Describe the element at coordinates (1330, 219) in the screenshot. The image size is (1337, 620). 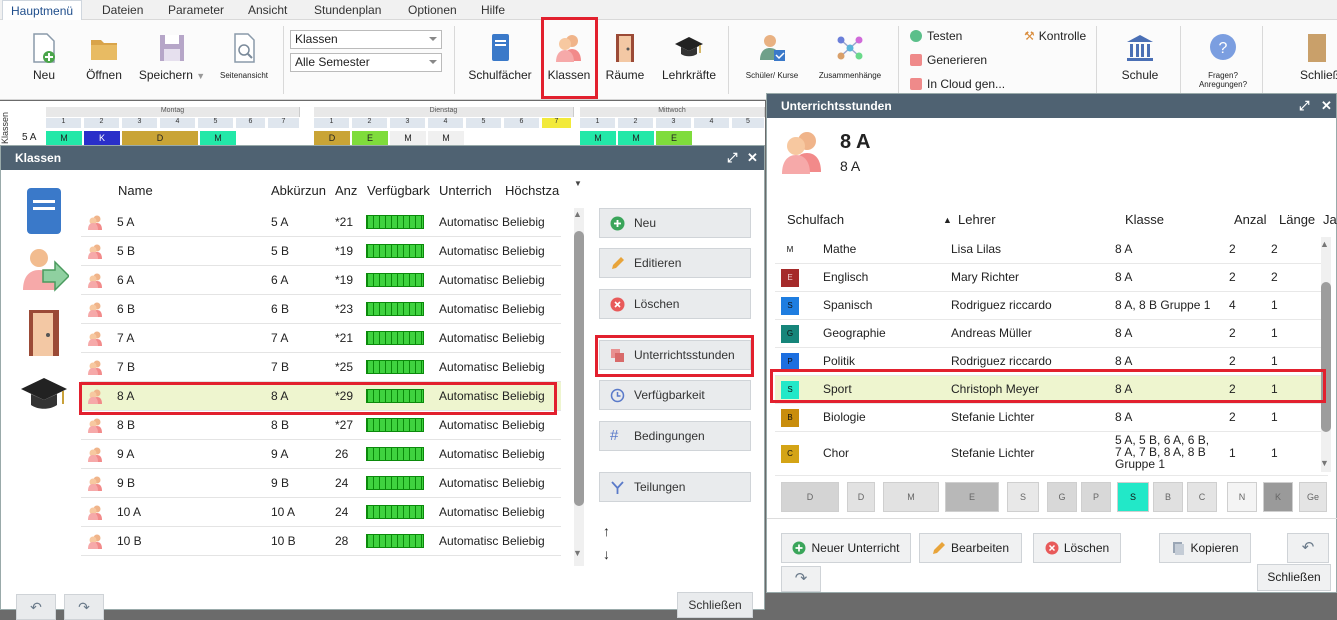
I see `column-header-year: Ja` at that location.